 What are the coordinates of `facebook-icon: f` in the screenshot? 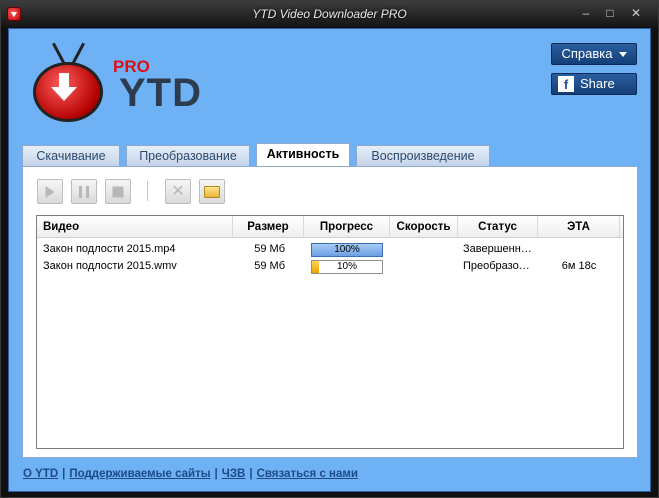 It's located at (566, 84).